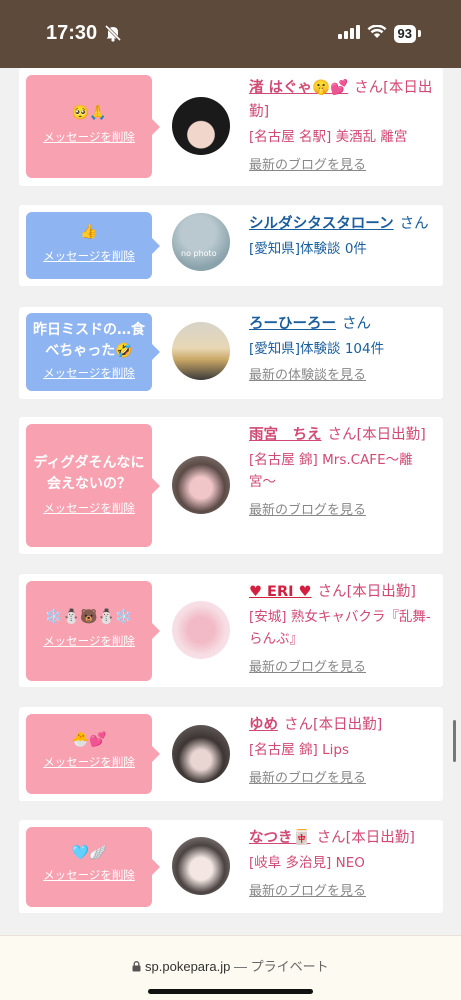 The image size is (461, 1000). I want to click on shop-label: [名古屋 錦] Lips, so click(299, 750).